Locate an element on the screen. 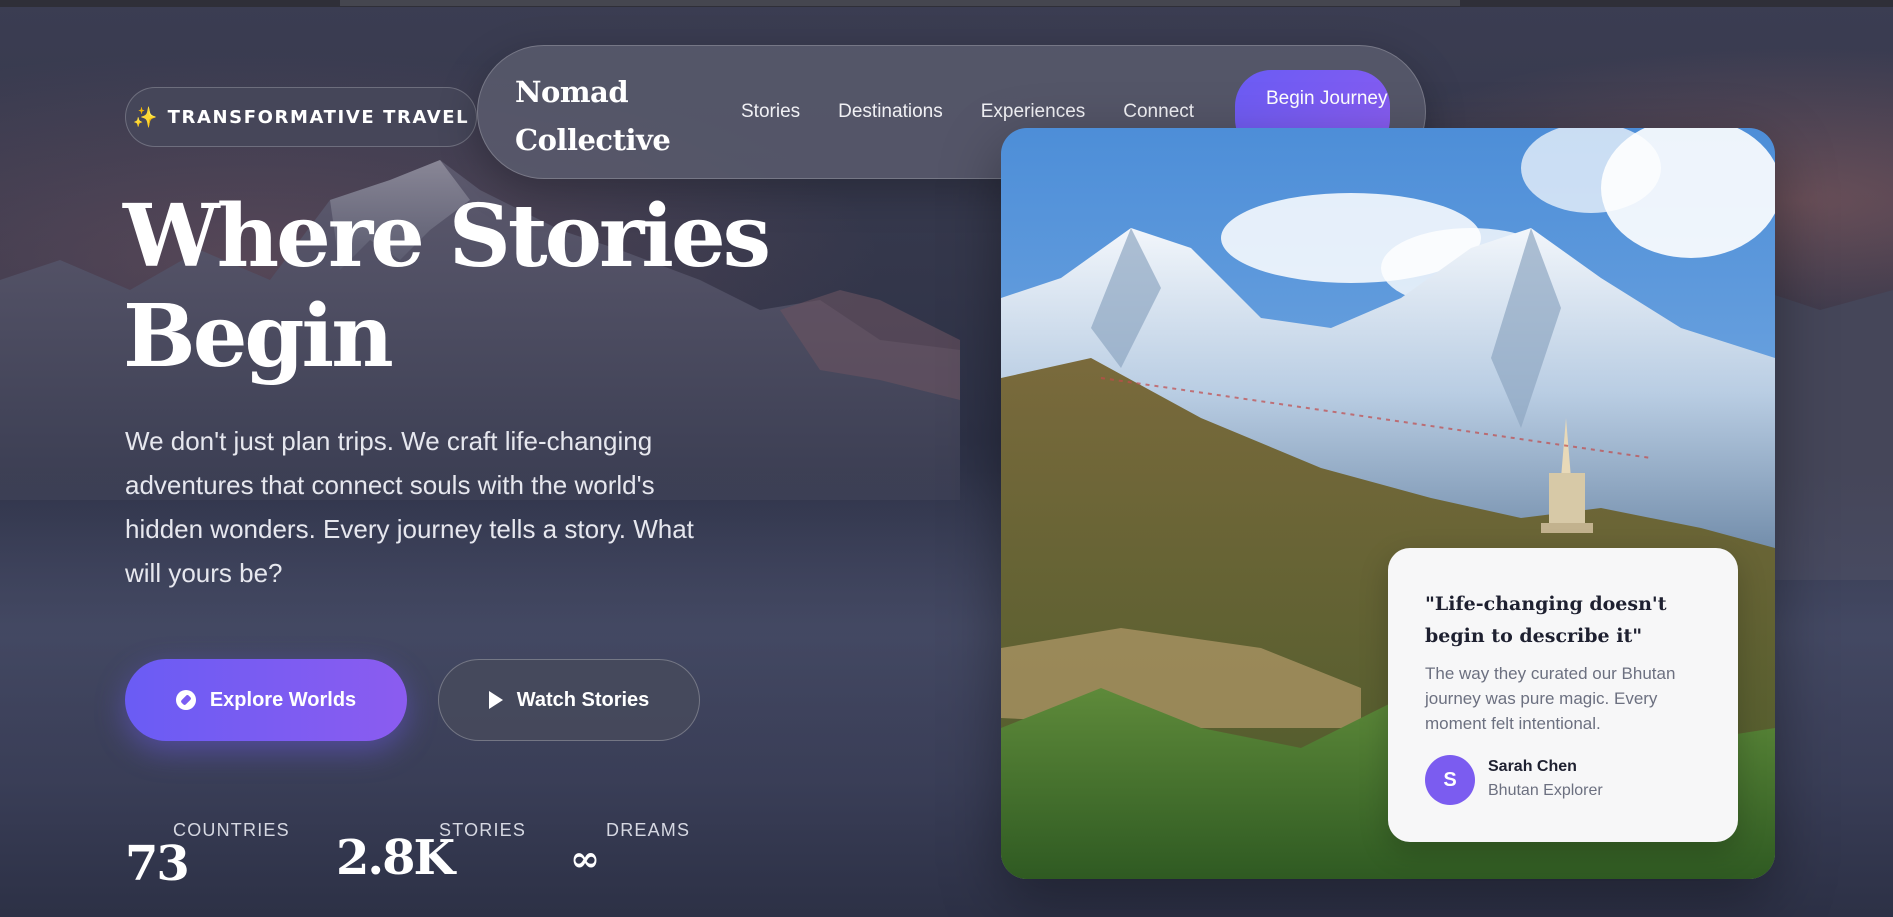 The height and width of the screenshot is (917, 1893). watch-stories-label: Watch Stories is located at coordinates (583, 699).